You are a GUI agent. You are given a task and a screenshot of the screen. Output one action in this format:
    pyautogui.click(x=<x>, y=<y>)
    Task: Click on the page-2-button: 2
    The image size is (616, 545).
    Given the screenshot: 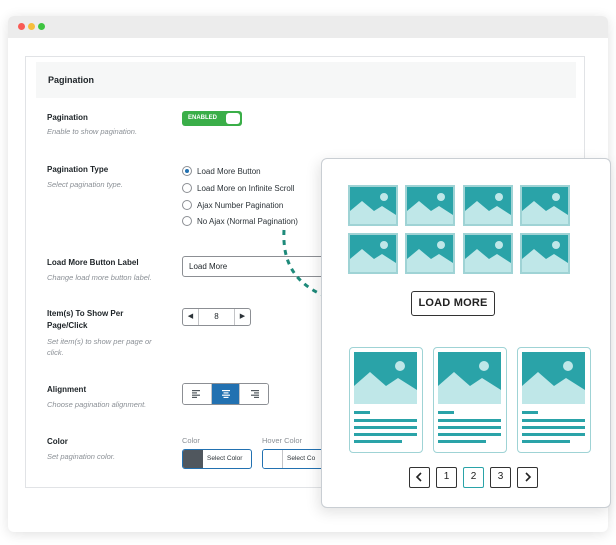 What is the action you would take?
    pyautogui.click(x=473, y=477)
    